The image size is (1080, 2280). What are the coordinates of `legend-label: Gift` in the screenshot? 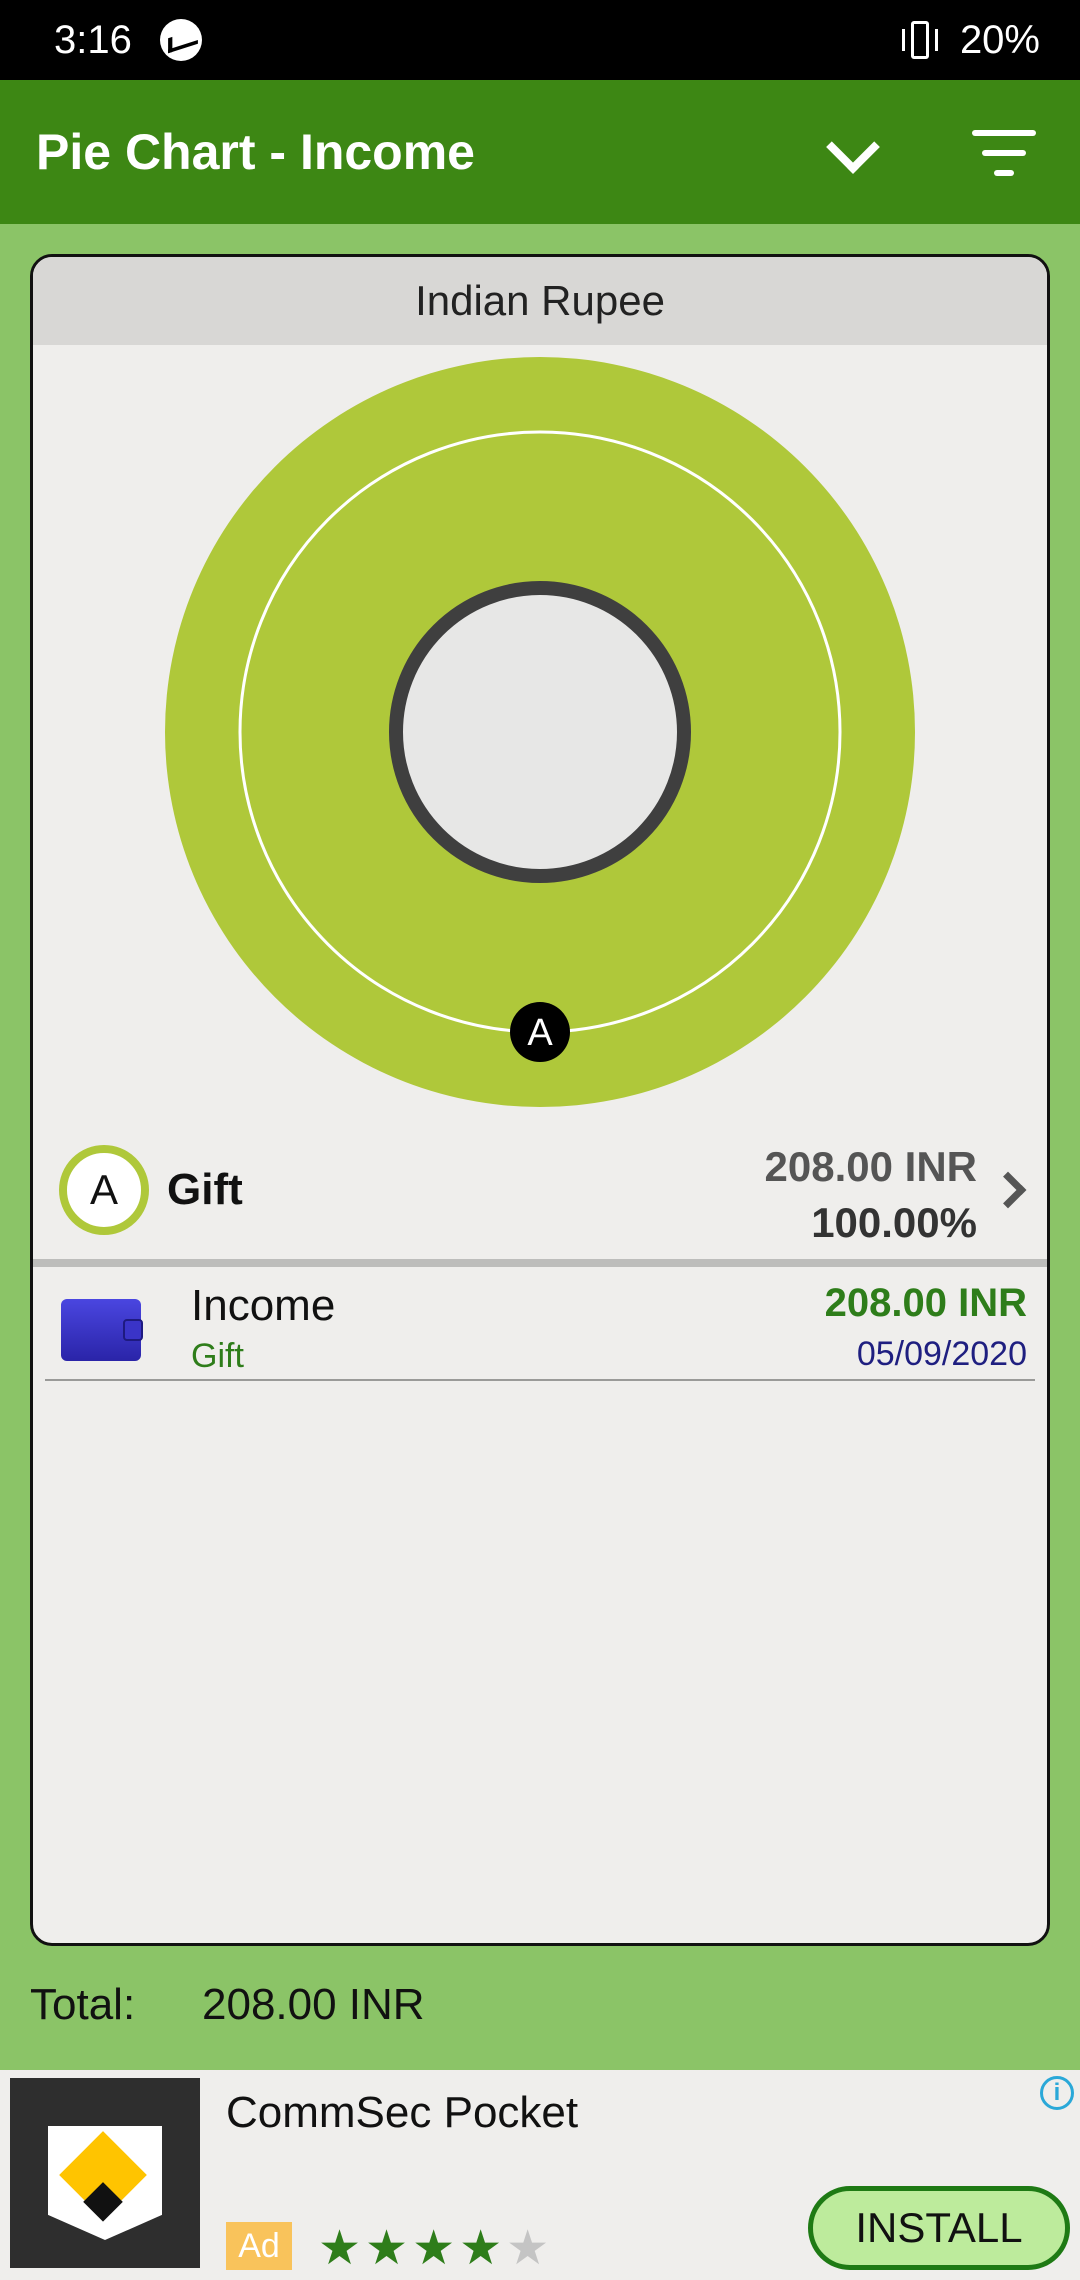 It's located at (205, 1189).